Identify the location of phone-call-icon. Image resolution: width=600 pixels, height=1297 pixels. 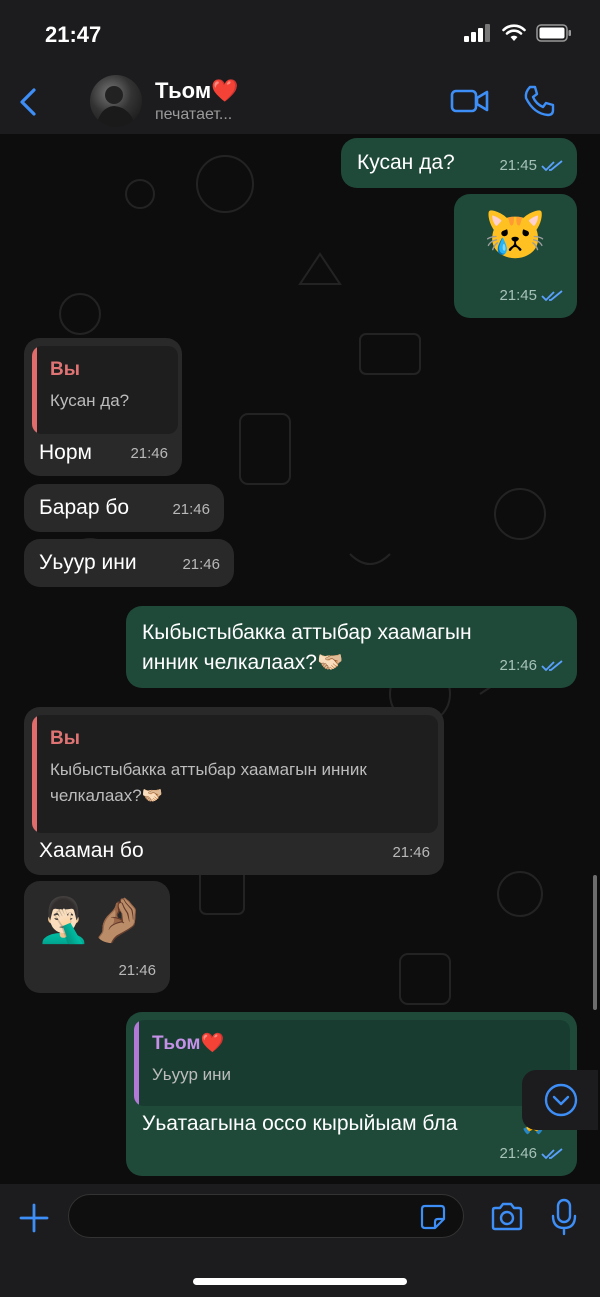
(539, 101).